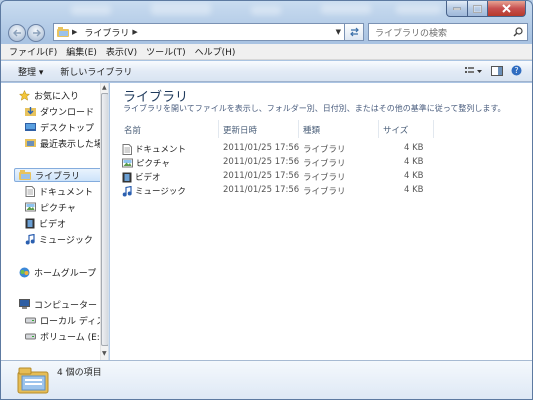  I want to click on new-library-button: 新しいライブラリ, so click(96, 71).